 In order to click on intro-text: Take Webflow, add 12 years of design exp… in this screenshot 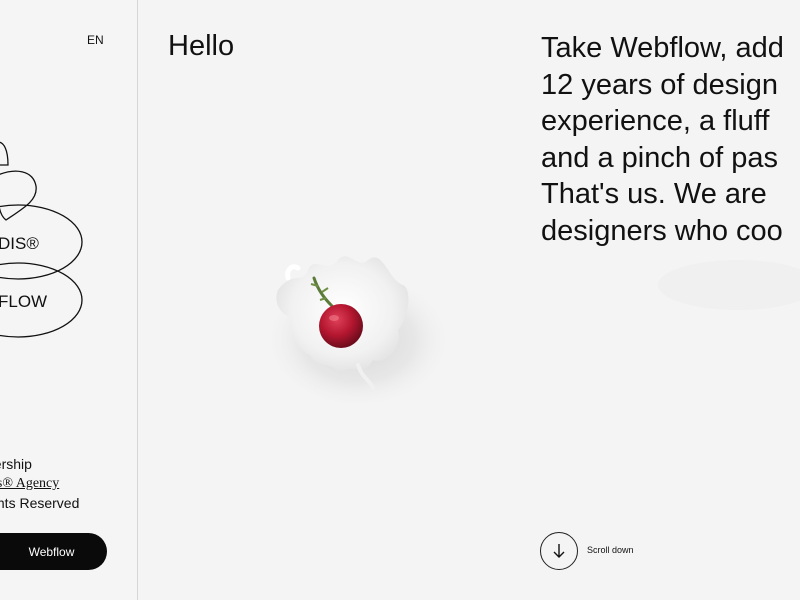, I will do `click(670, 139)`.